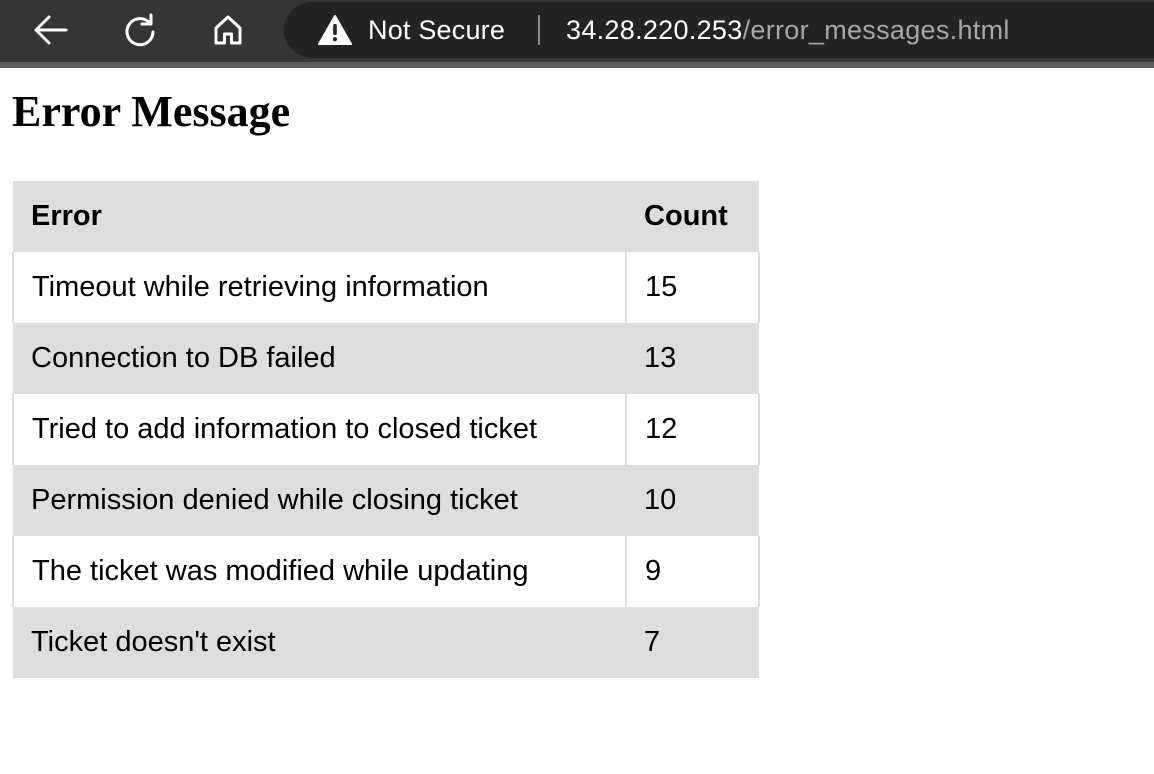 This screenshot has width=1154, height=774. I want to click on column-header-error: Error, so click(66, 216).